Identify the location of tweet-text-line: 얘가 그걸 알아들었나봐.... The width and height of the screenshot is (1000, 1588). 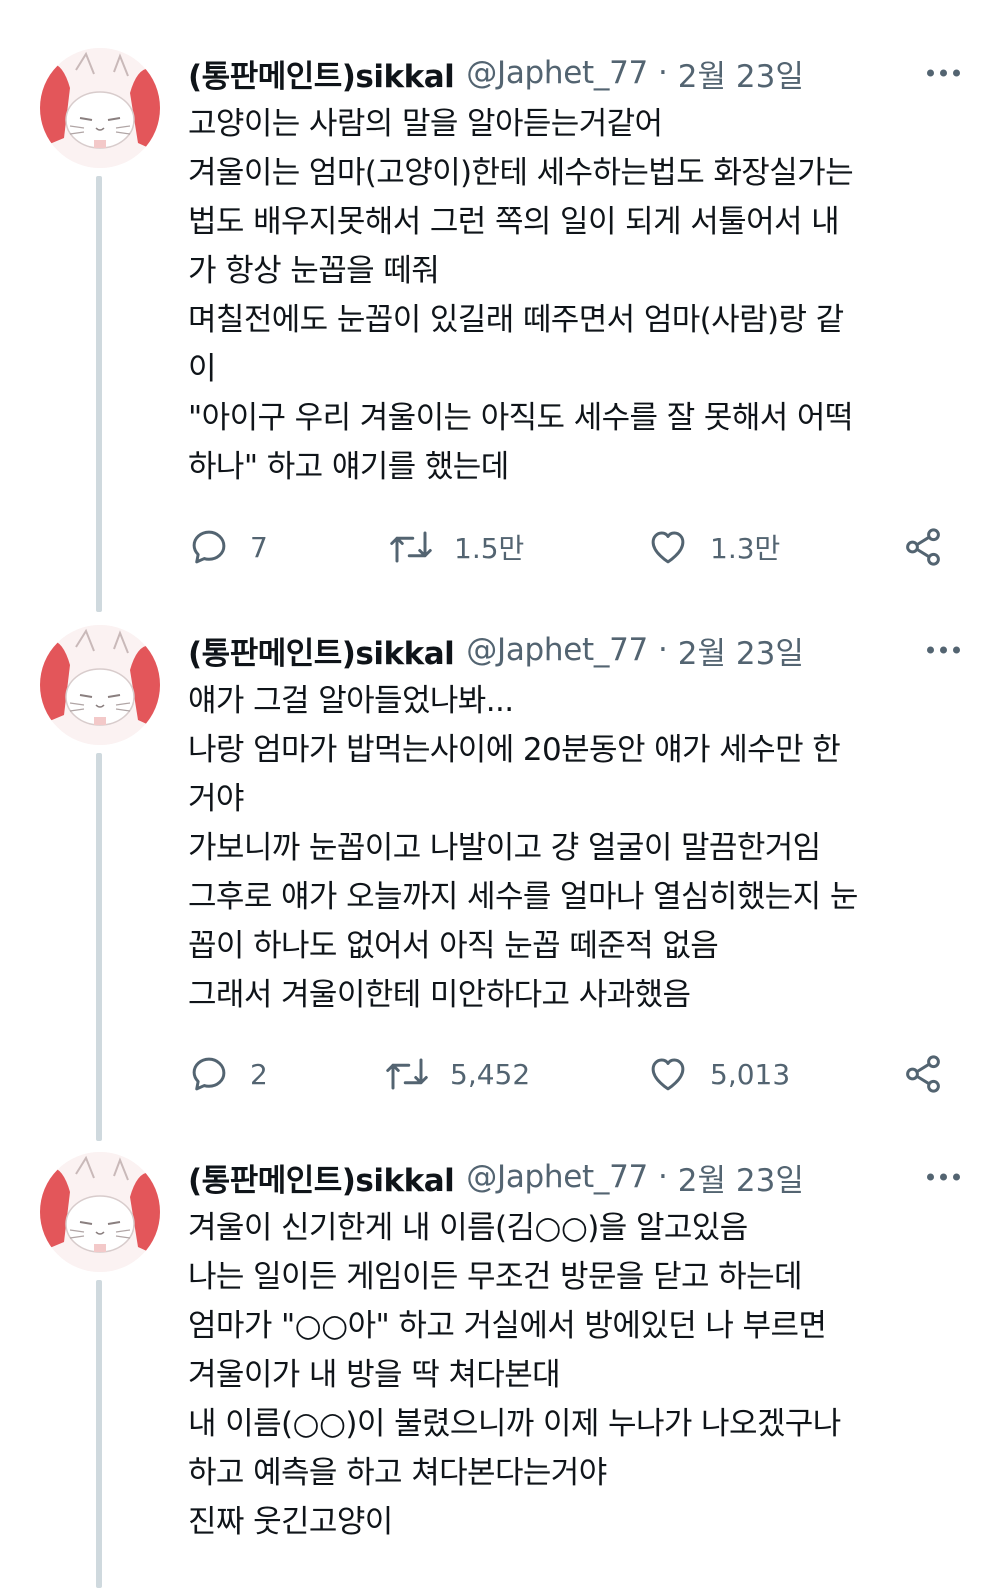
(351, 701).